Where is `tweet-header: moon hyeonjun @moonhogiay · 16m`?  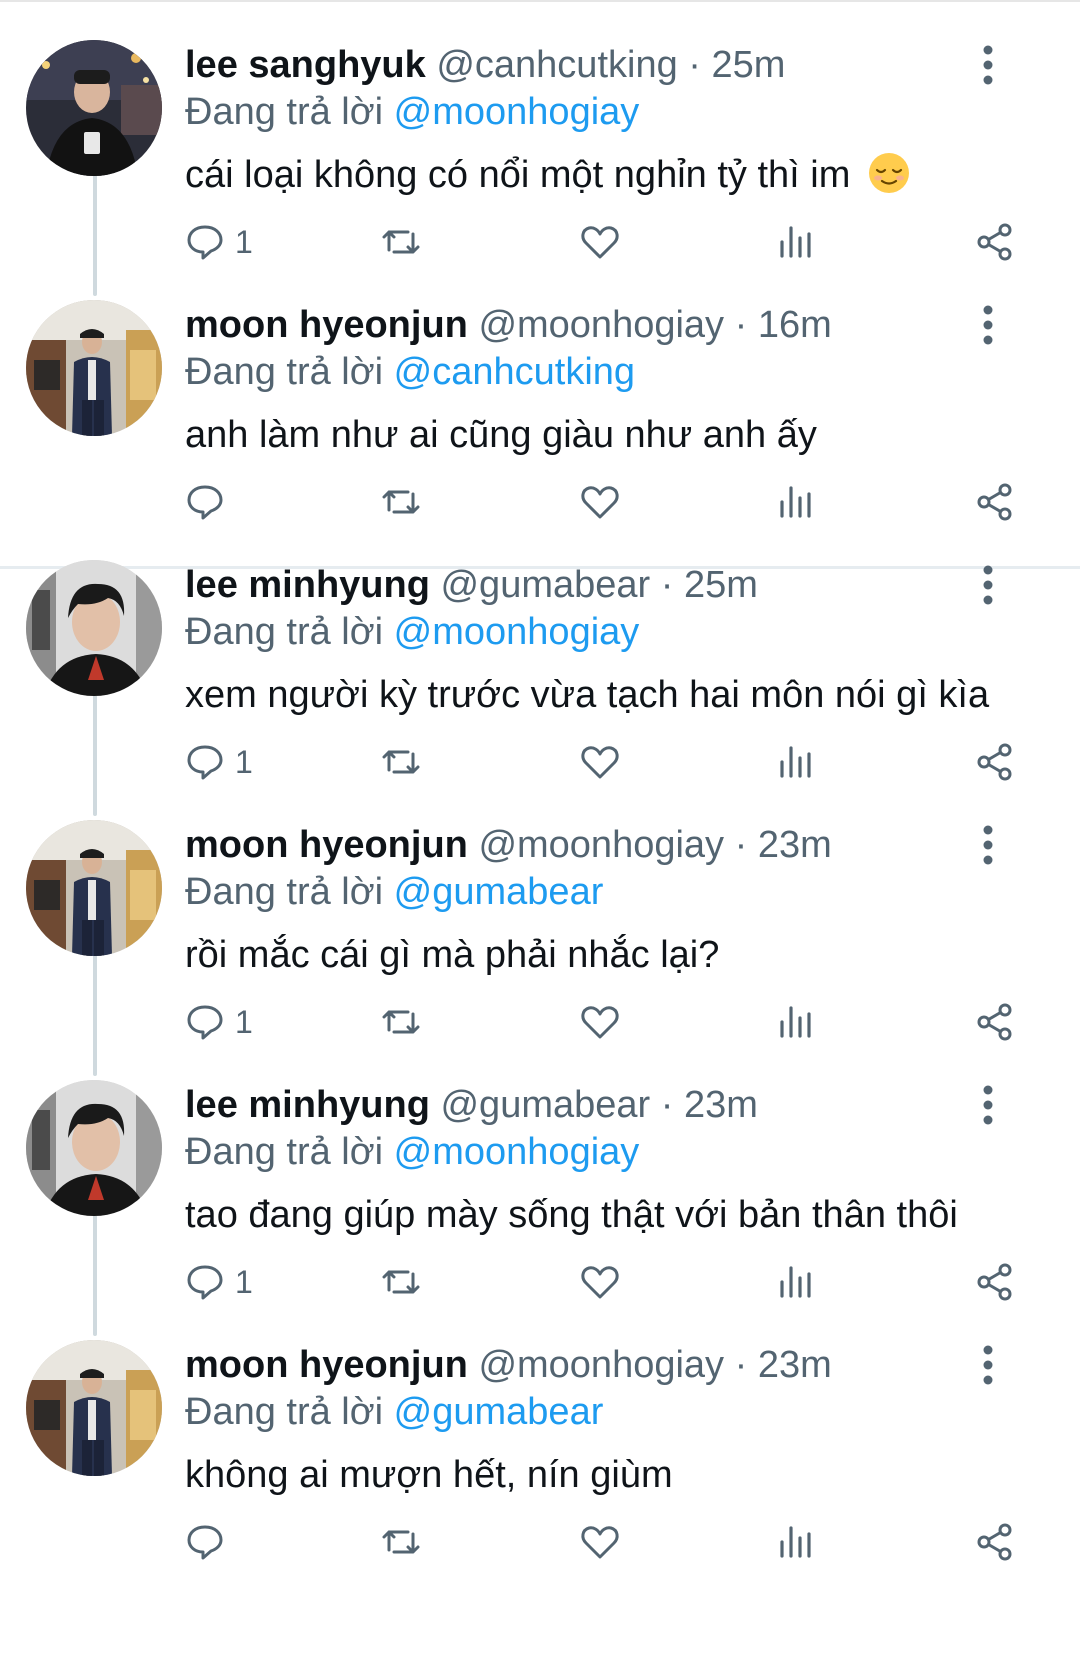
tweet-header: moon hyeonjun @moonhogiay · 16m is located at coordinates (508, 325).